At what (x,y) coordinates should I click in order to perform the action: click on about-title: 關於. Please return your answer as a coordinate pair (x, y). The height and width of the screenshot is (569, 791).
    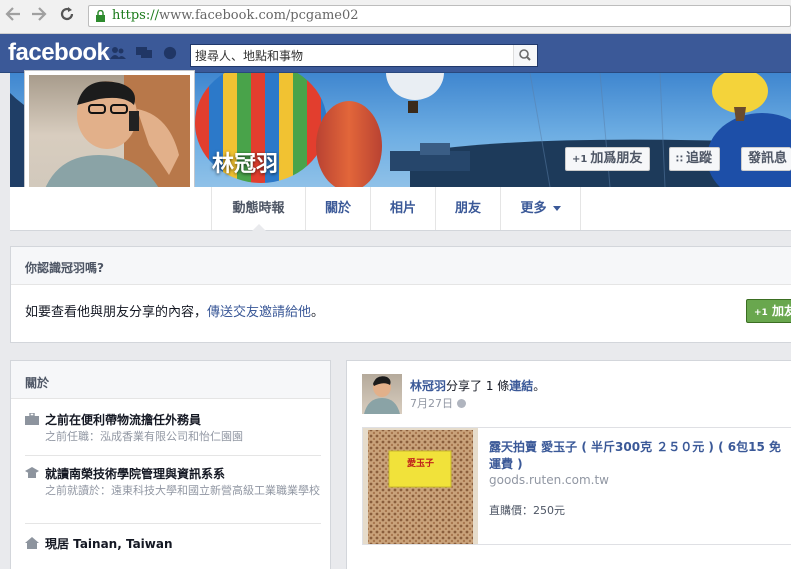
    Looking at the image, I should click on (37, 383).